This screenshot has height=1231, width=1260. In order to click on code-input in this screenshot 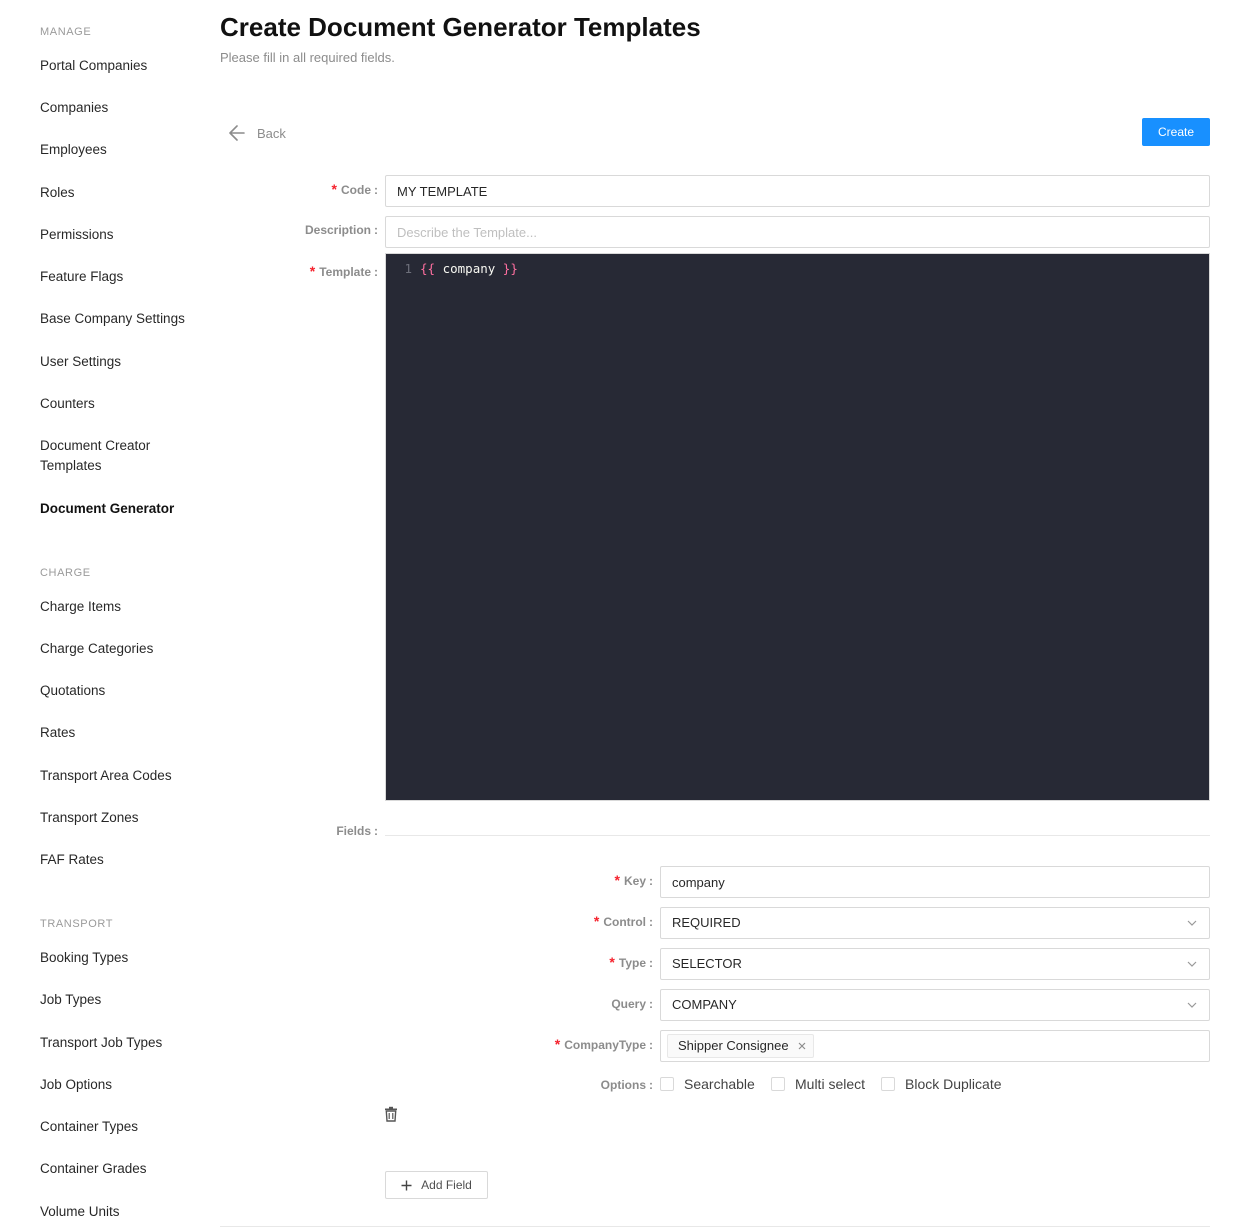, I will do `click(797, 191)`.